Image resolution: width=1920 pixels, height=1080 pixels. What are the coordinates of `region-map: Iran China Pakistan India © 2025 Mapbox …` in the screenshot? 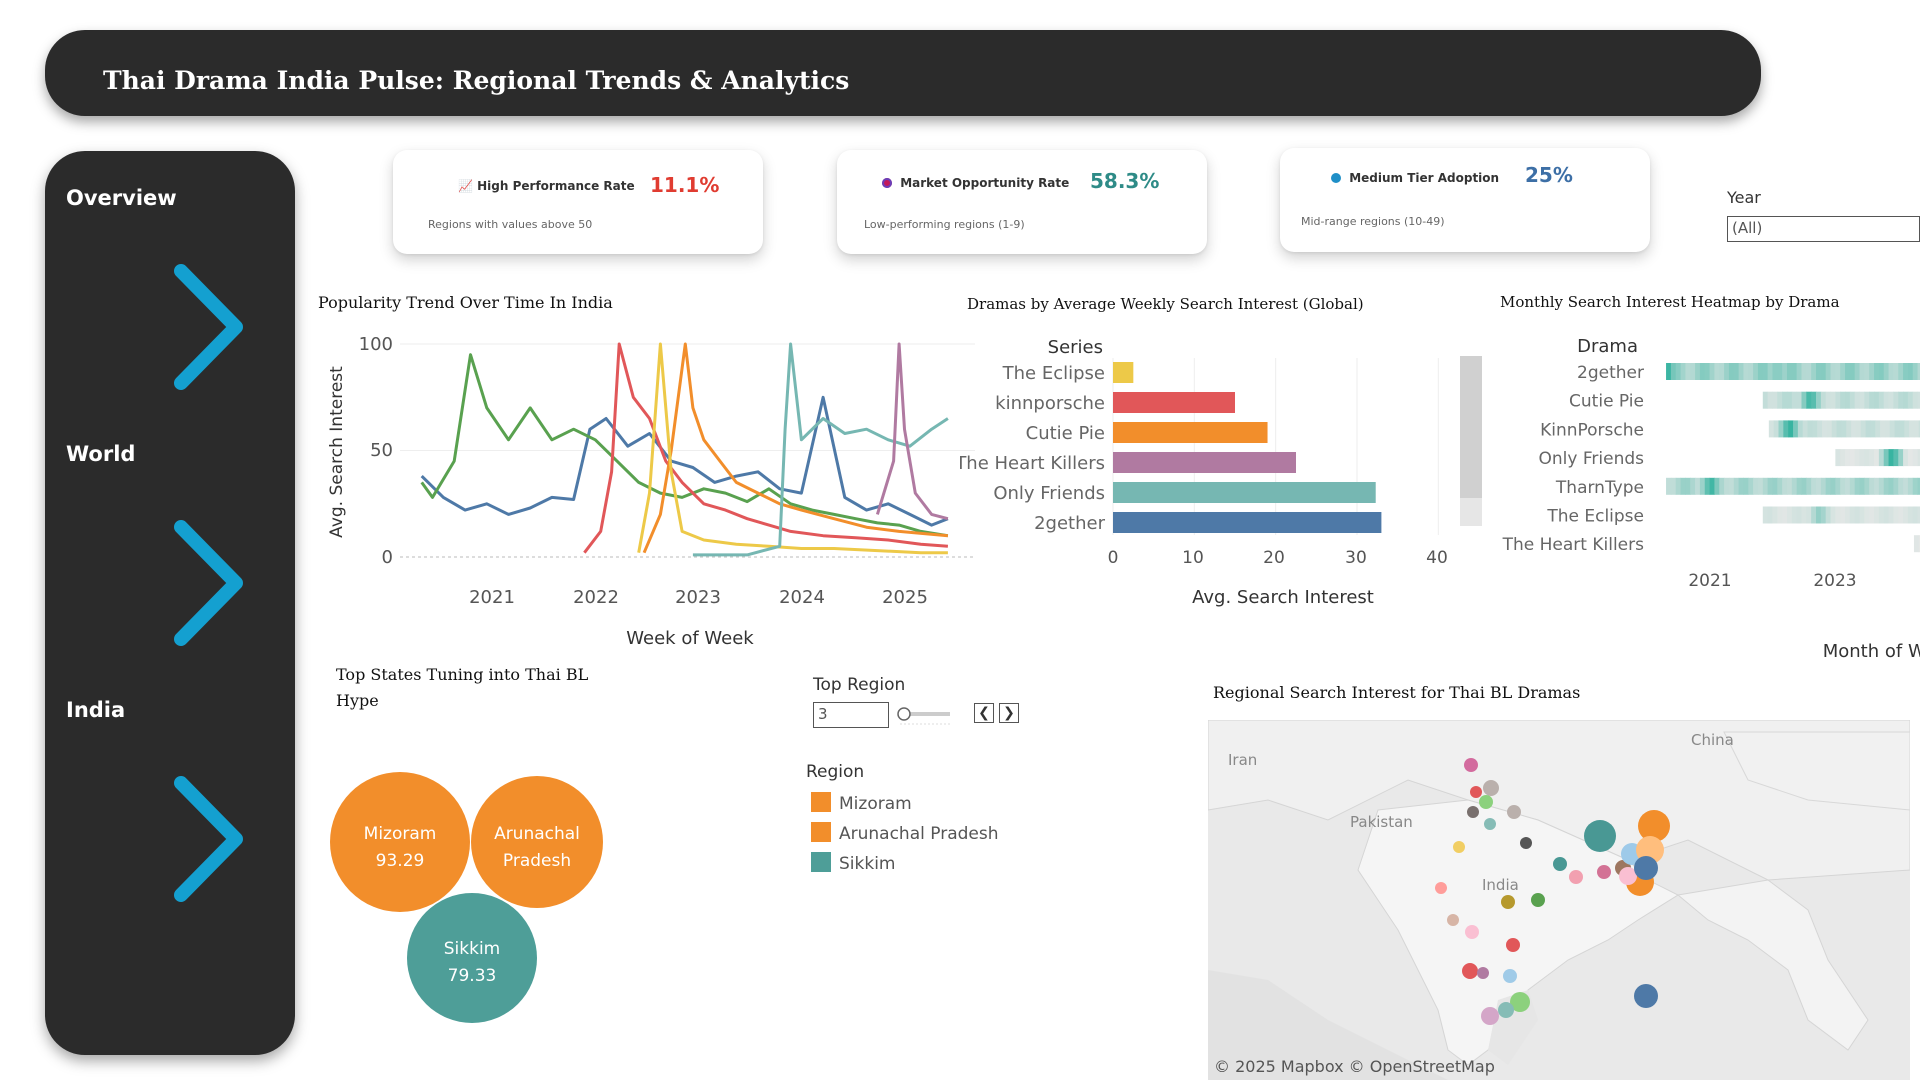 It's located at (1559, 900).